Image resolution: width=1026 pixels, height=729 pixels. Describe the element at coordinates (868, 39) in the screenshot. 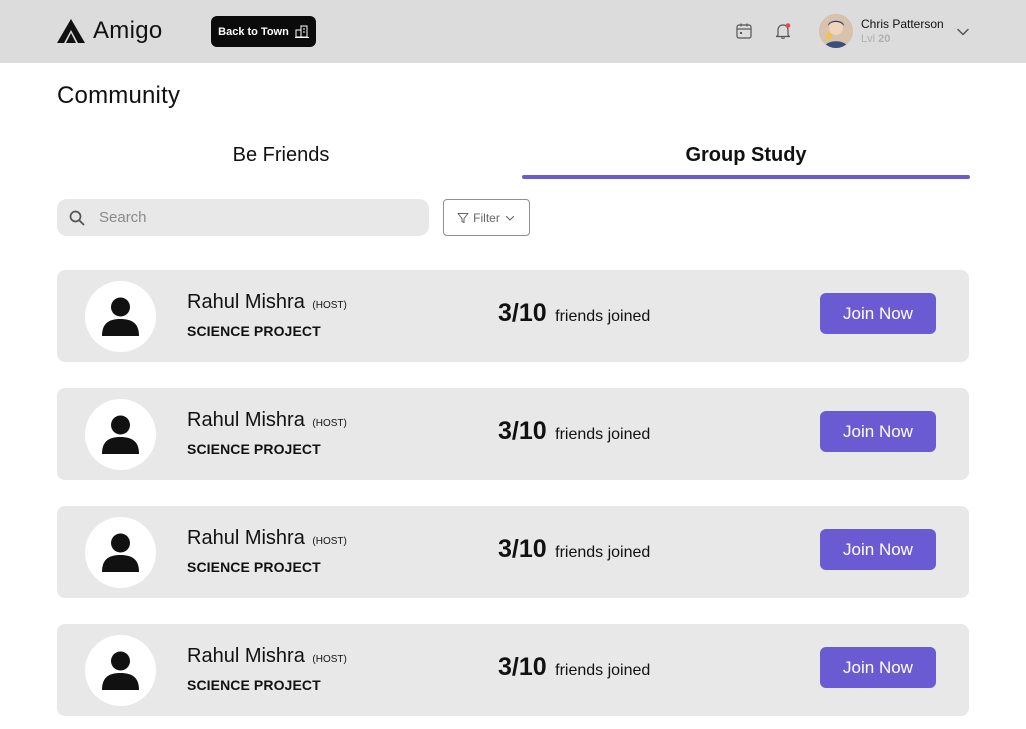

I see `user-level-prefix: Lvl` at that location.